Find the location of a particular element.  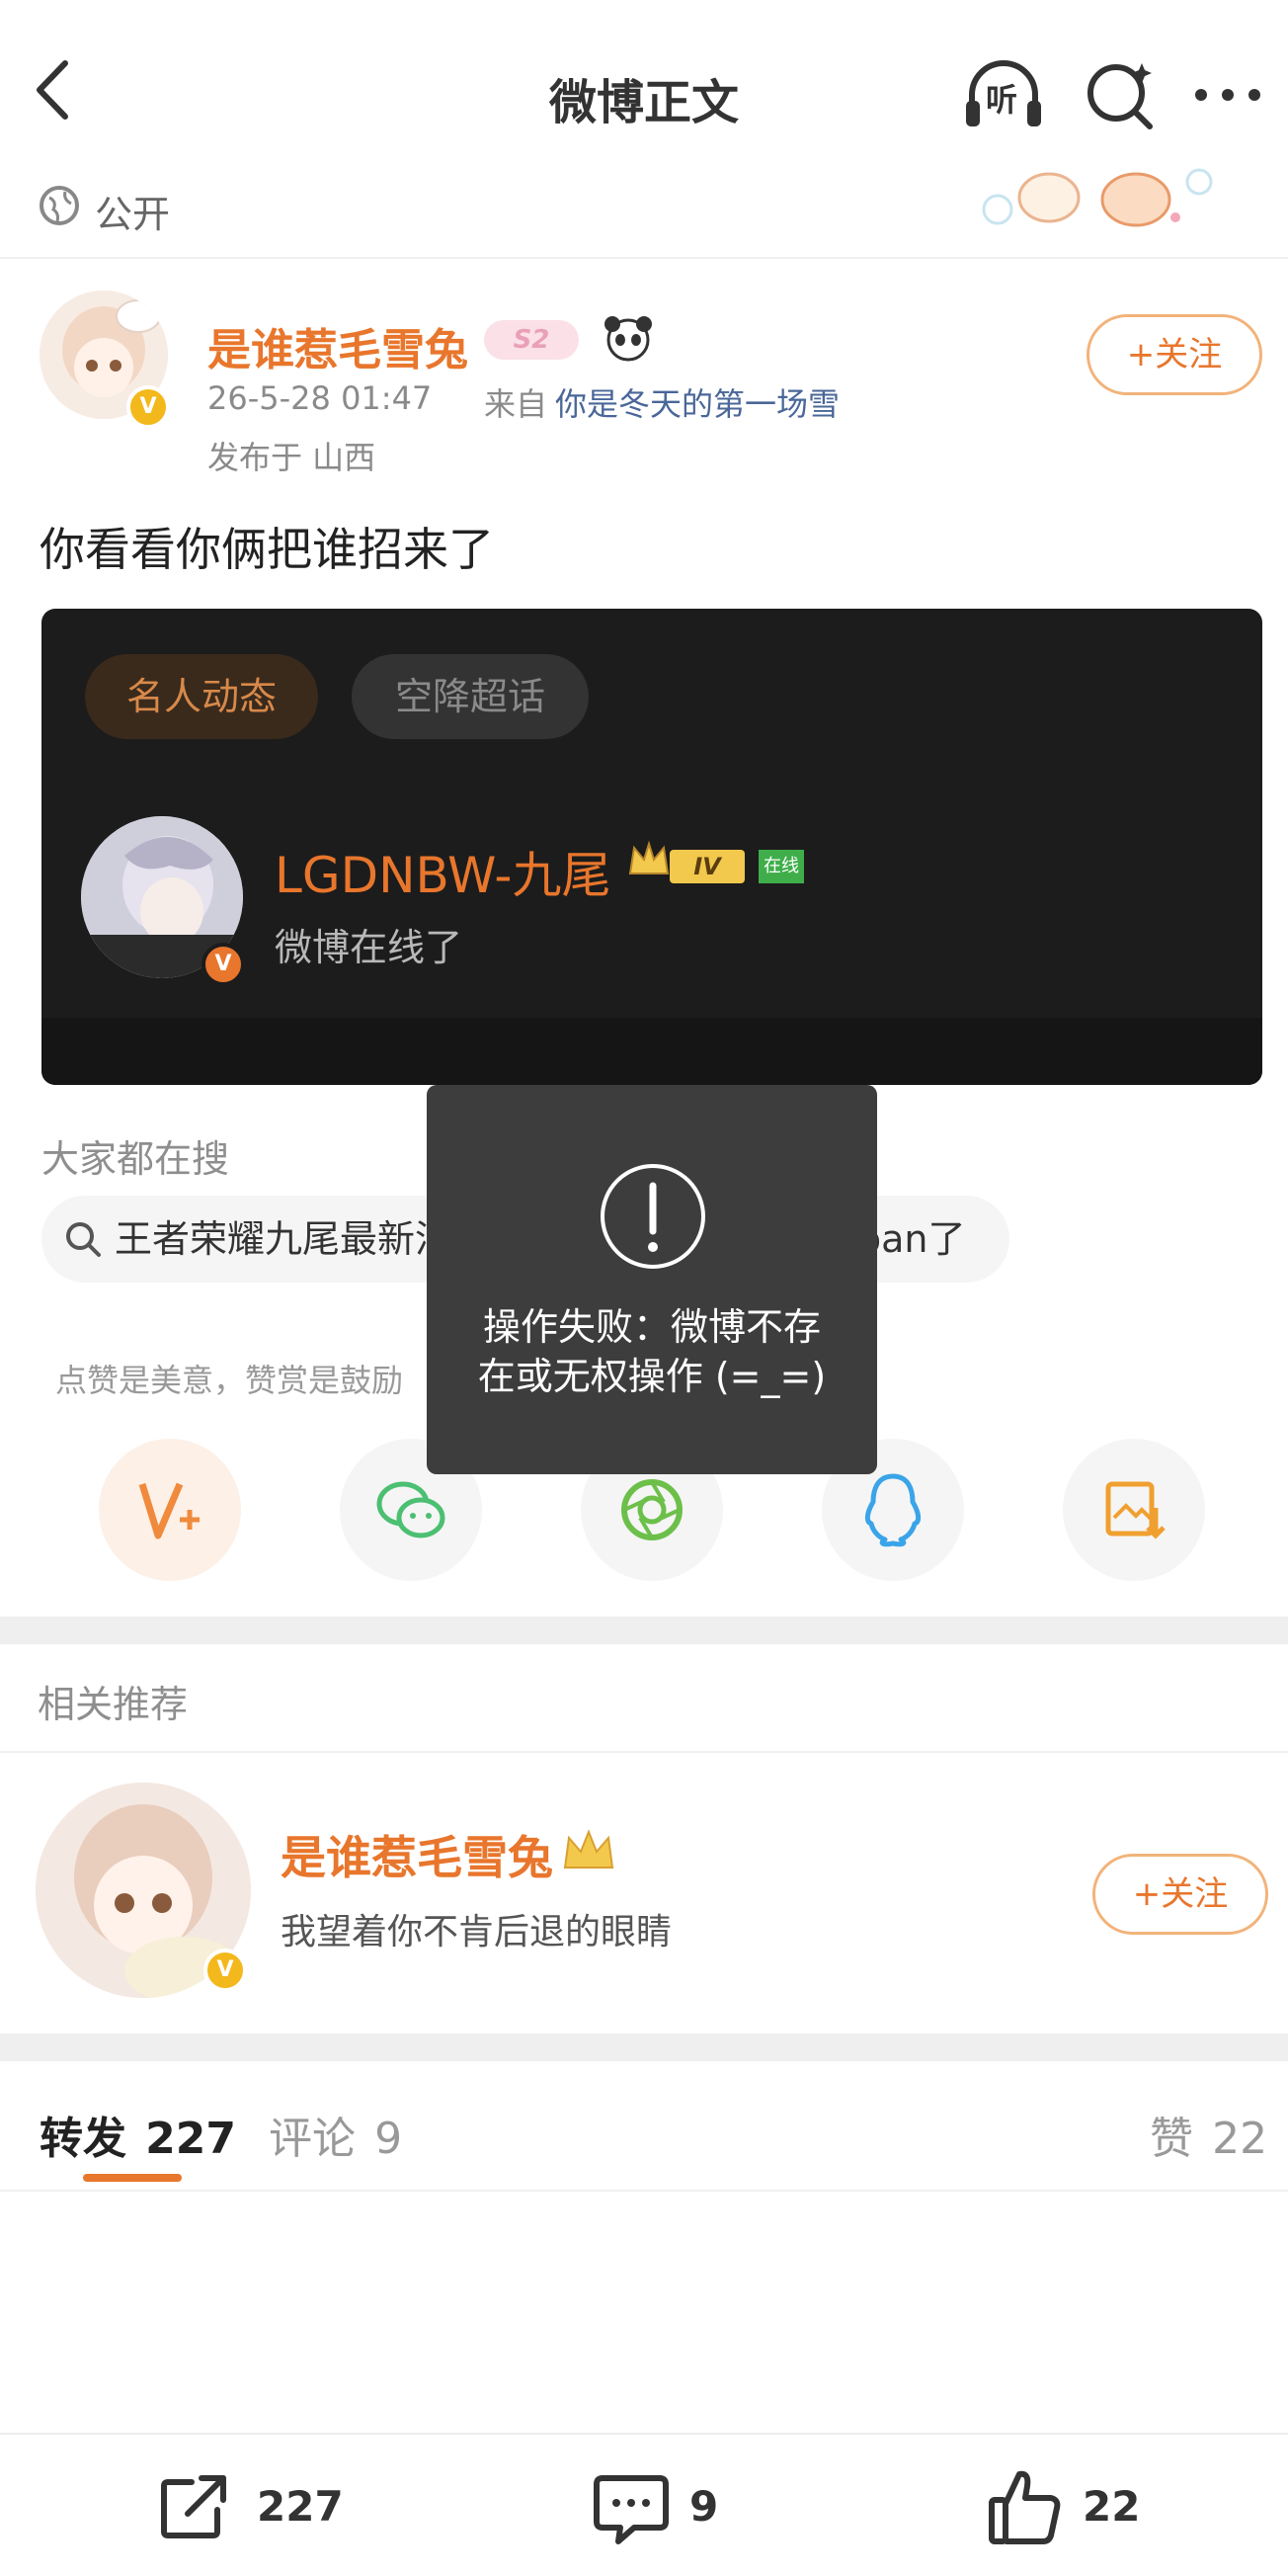

repost-icon is located at coordinates (193, 2506).